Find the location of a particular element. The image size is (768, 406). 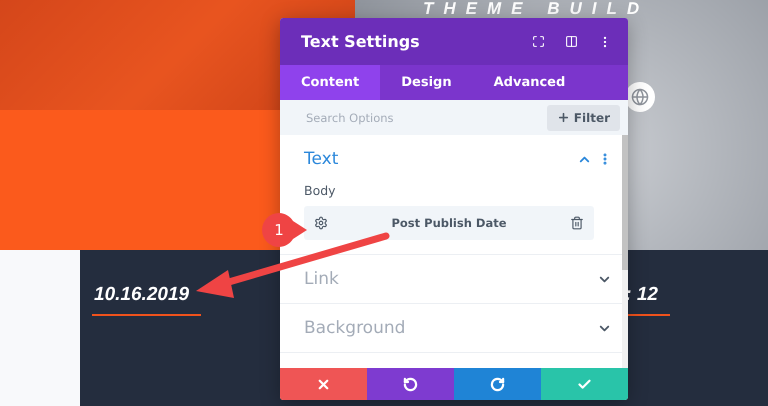

scrollbar is located at coordinates (625, 251).